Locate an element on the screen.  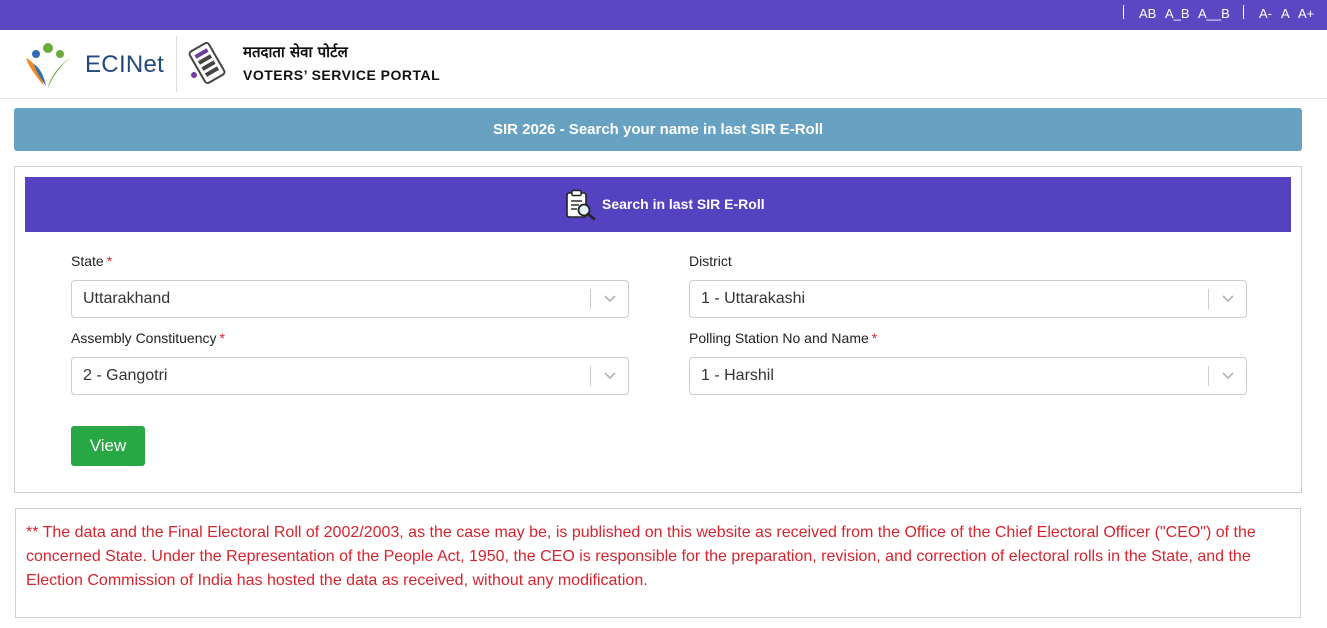
clipboard-search-icon is located at coordinates (581, 205).